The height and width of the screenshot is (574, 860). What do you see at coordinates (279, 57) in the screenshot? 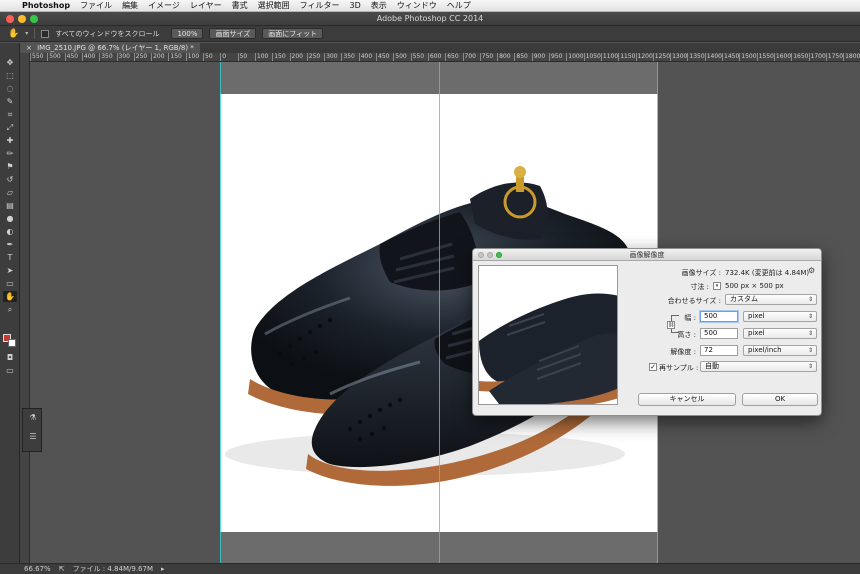
I see `ruler-tick-label: 150` at bounding box center [279, 57].